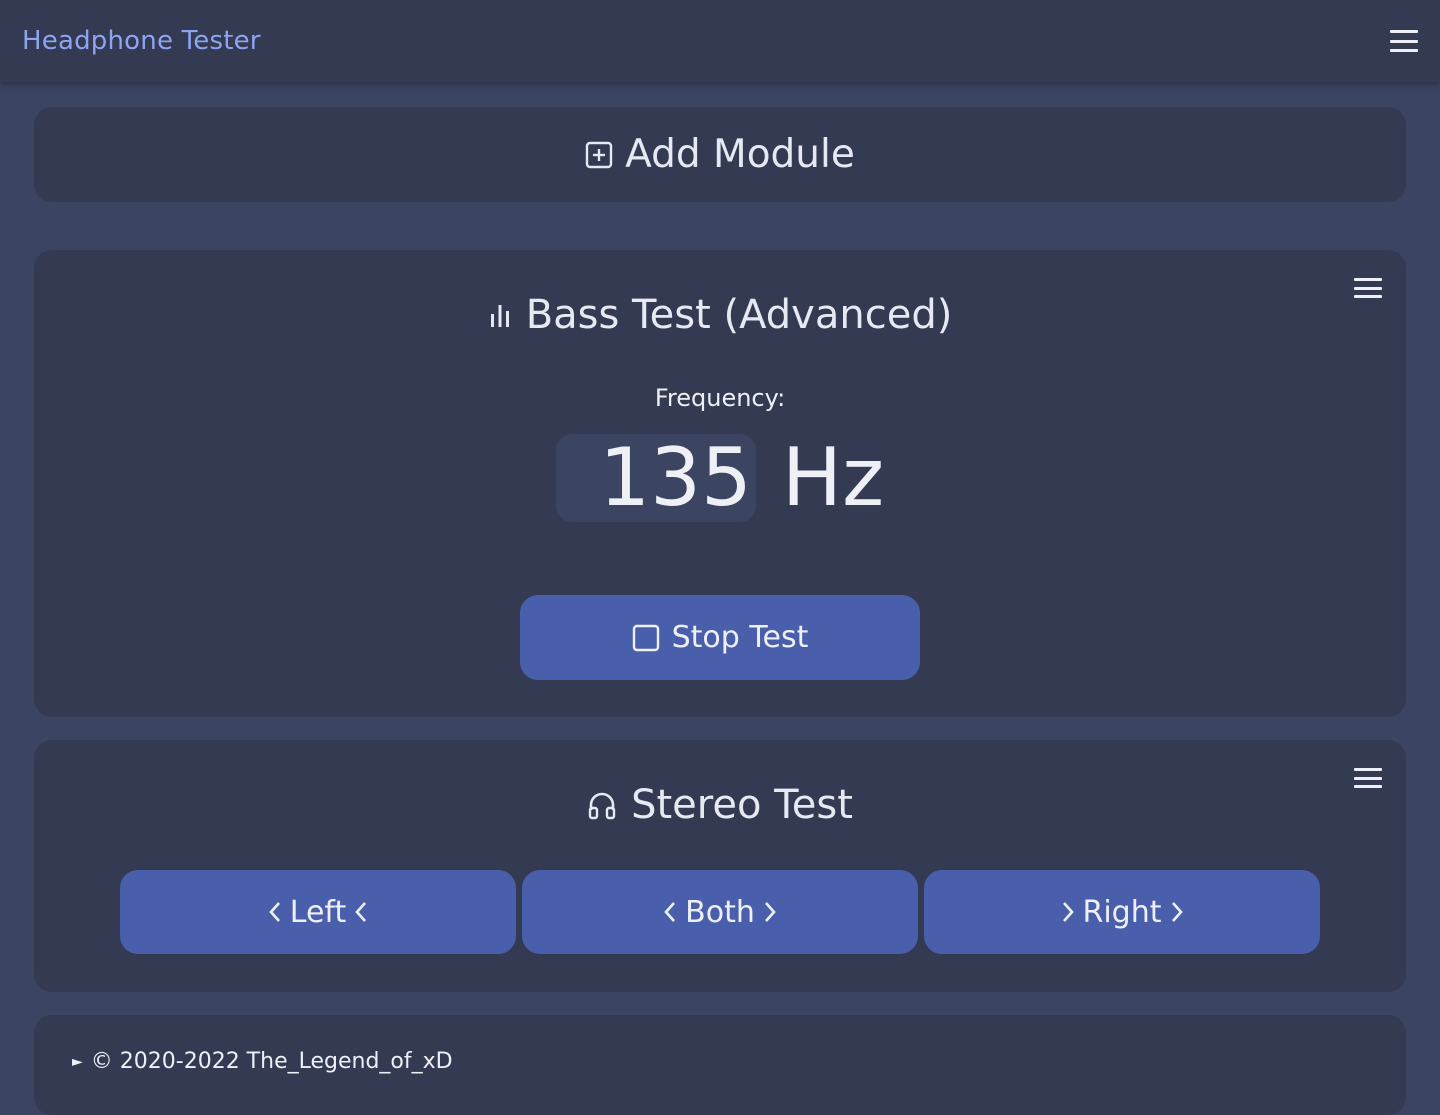 The image size is (1440, 1115). I want to click on bass-test-title-row: Bass Test (Advanced), so click(720, 315).